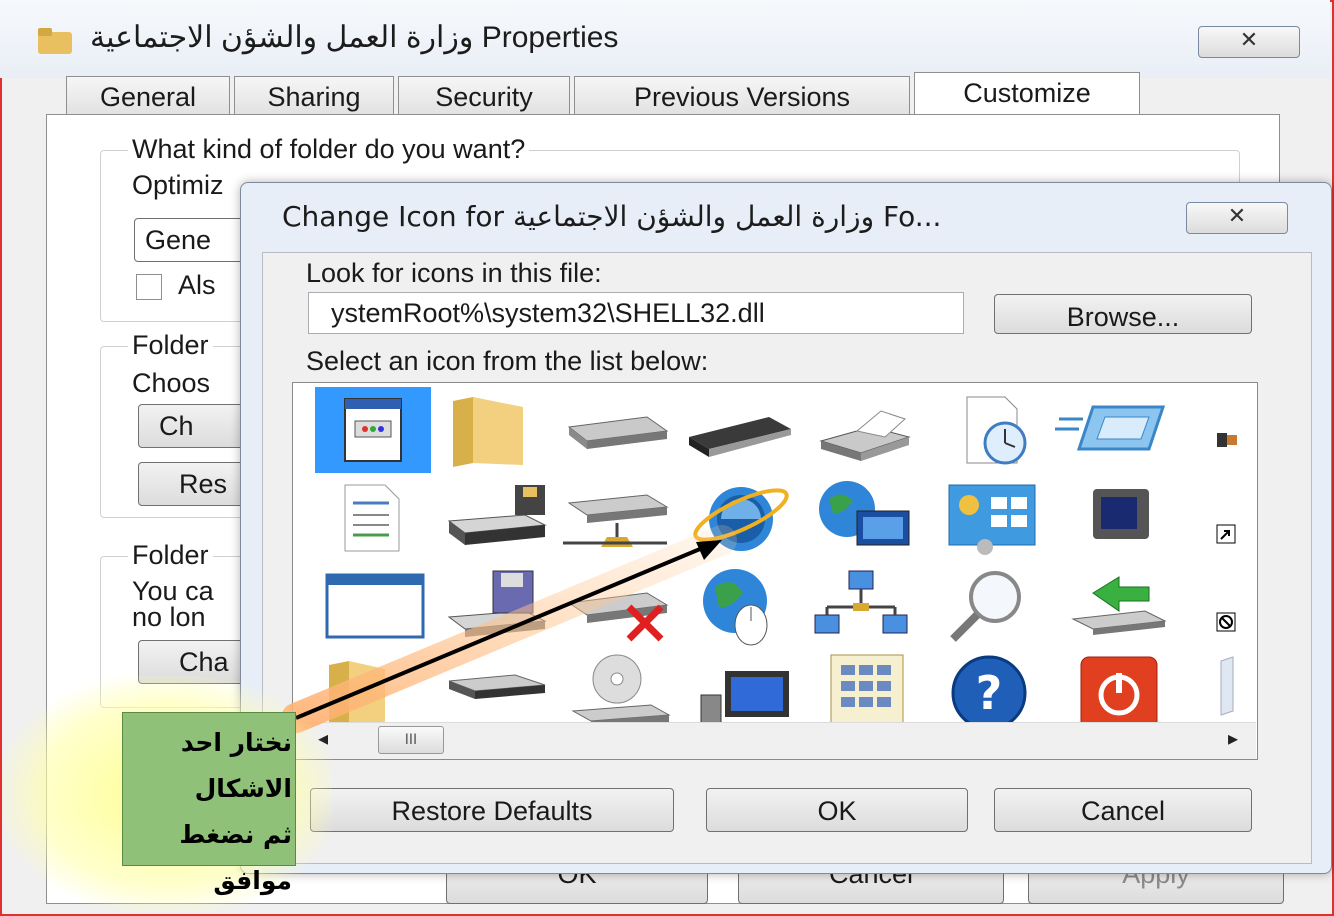 This screenshot has height=916, width=1334. Describe the element at coordinates (236, 765) in the screenshot. I see `callout-line-1: نختار احد الاشكال` at that location.